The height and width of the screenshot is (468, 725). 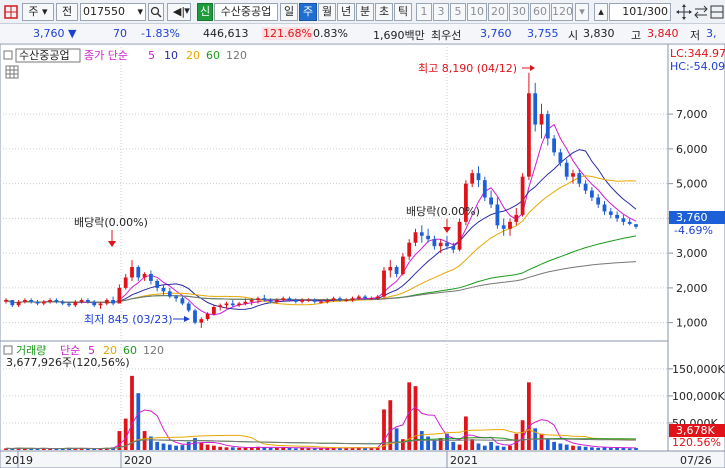 I want to click on table-icon, so click(x=12, y=72).